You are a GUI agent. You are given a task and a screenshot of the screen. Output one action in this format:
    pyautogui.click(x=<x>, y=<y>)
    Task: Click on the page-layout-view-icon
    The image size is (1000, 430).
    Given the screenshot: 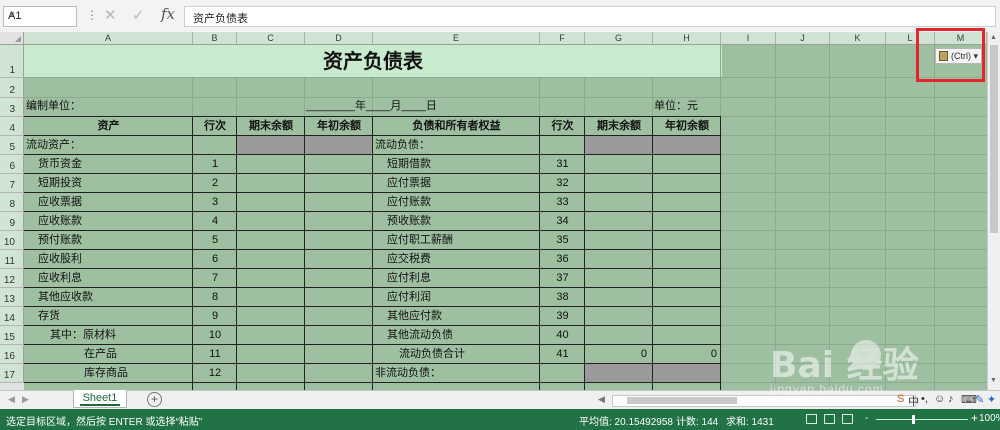 What is the action you would take?
    pyautogui.click(x=829, y=419)
    